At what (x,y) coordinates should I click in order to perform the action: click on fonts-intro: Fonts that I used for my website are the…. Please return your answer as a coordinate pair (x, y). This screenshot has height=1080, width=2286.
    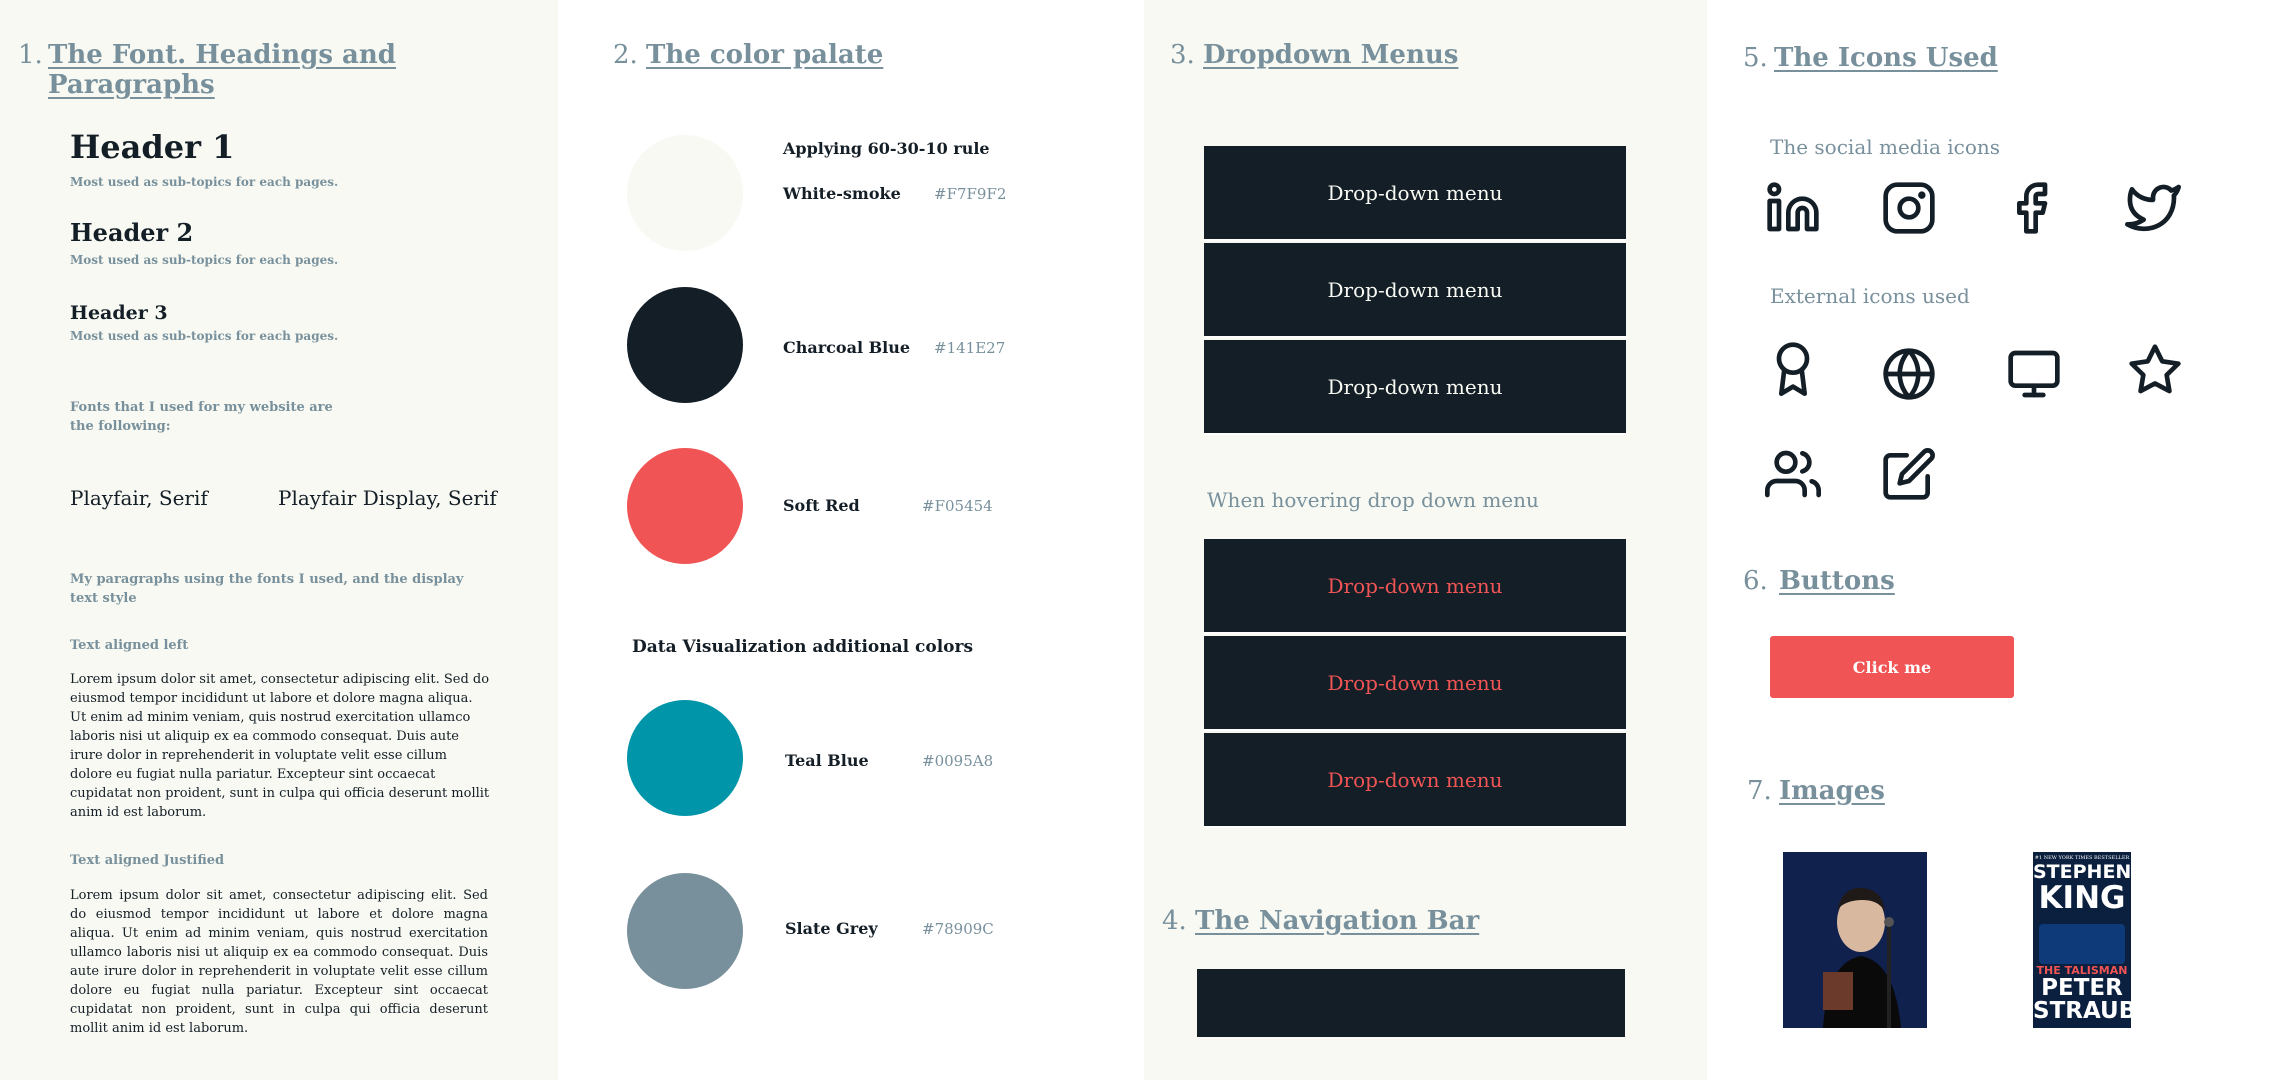
    Looking at the image, I should click on (201, 417).